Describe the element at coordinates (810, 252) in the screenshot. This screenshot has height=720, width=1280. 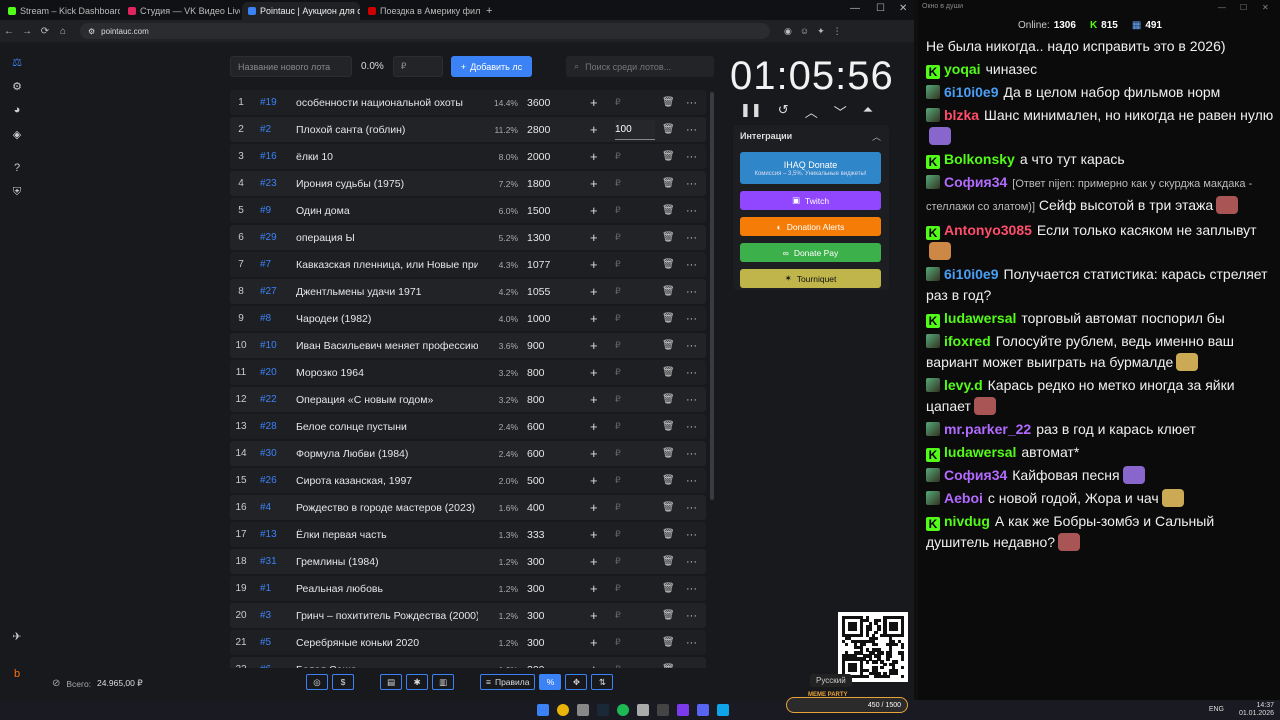
I see `donate-pay-button: ∞ Donate Pay` at that location.